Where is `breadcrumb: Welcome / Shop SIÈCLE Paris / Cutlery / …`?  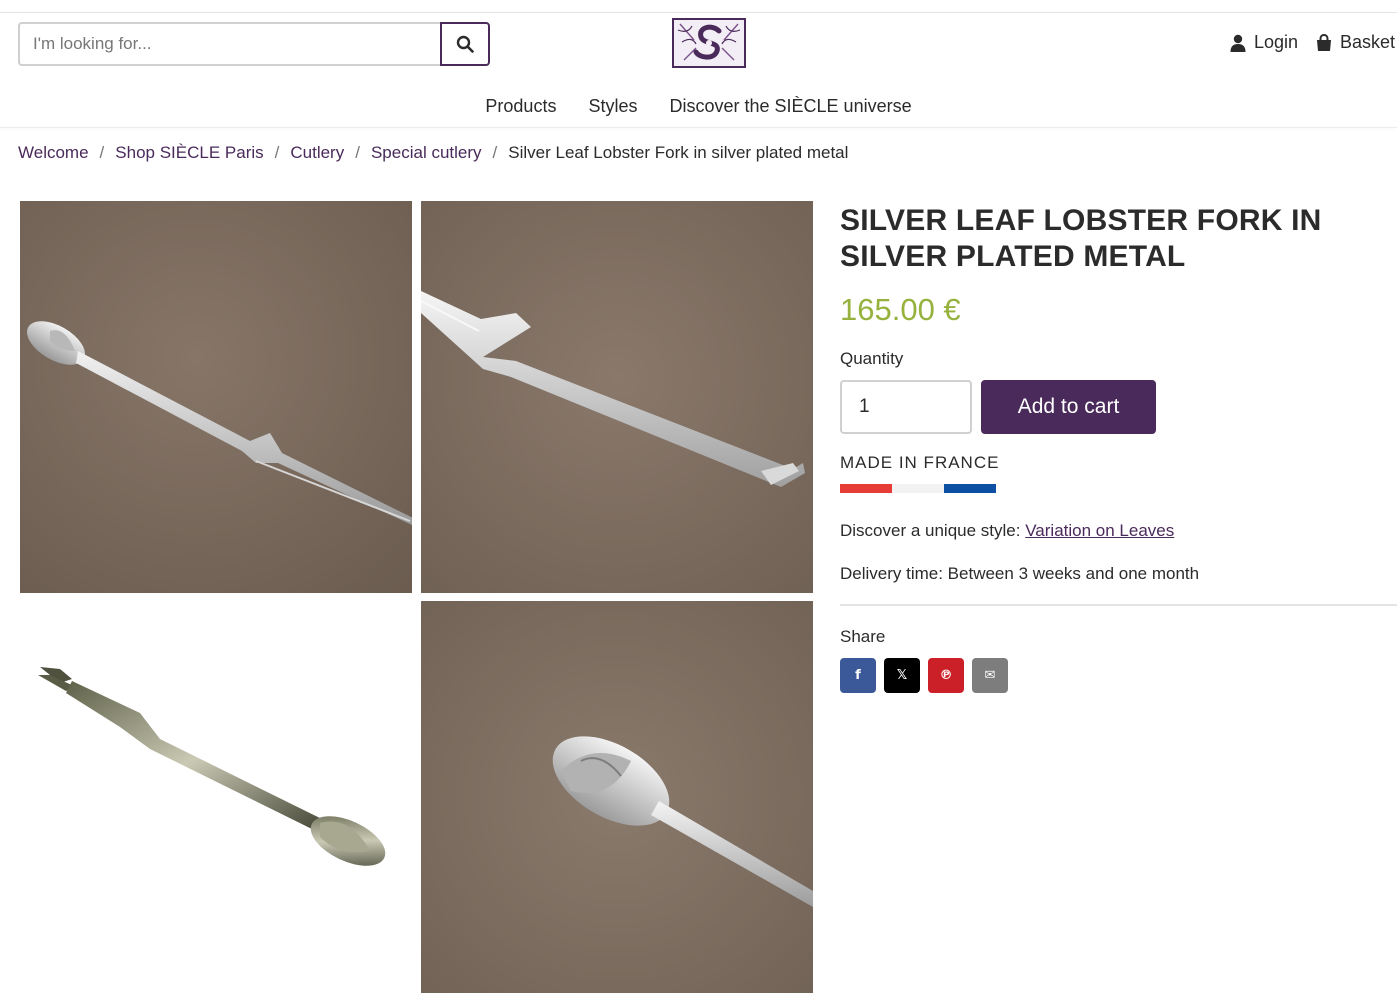 breadcrumb: Welcome / Shop SIÈCLE Paris / Cutlery / … is located at coordinates (433, 153).